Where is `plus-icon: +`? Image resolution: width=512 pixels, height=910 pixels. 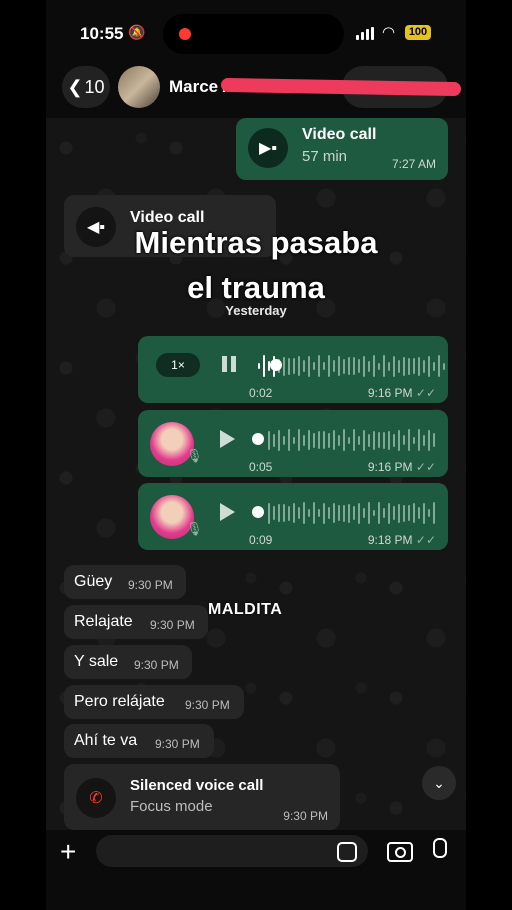
plus-icon: + is located at coordinates (68, 852).